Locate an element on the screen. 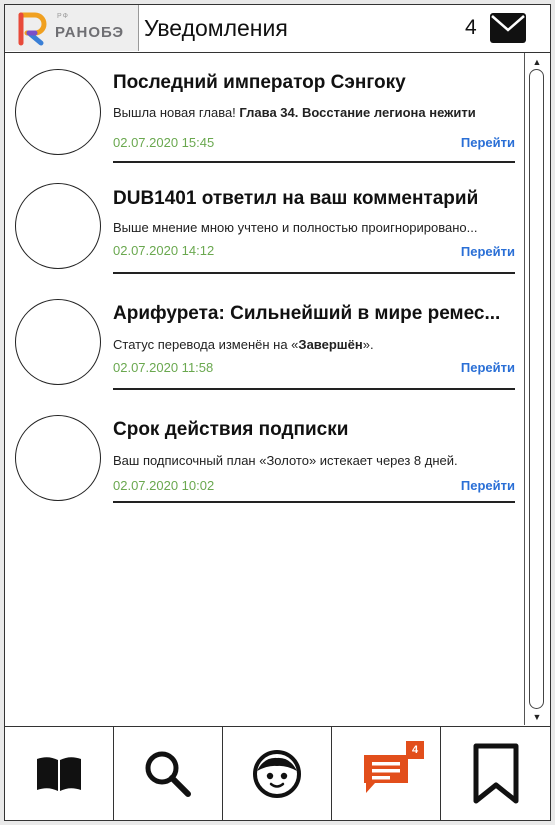  envelope-icon is located at coordinates (508, 28).